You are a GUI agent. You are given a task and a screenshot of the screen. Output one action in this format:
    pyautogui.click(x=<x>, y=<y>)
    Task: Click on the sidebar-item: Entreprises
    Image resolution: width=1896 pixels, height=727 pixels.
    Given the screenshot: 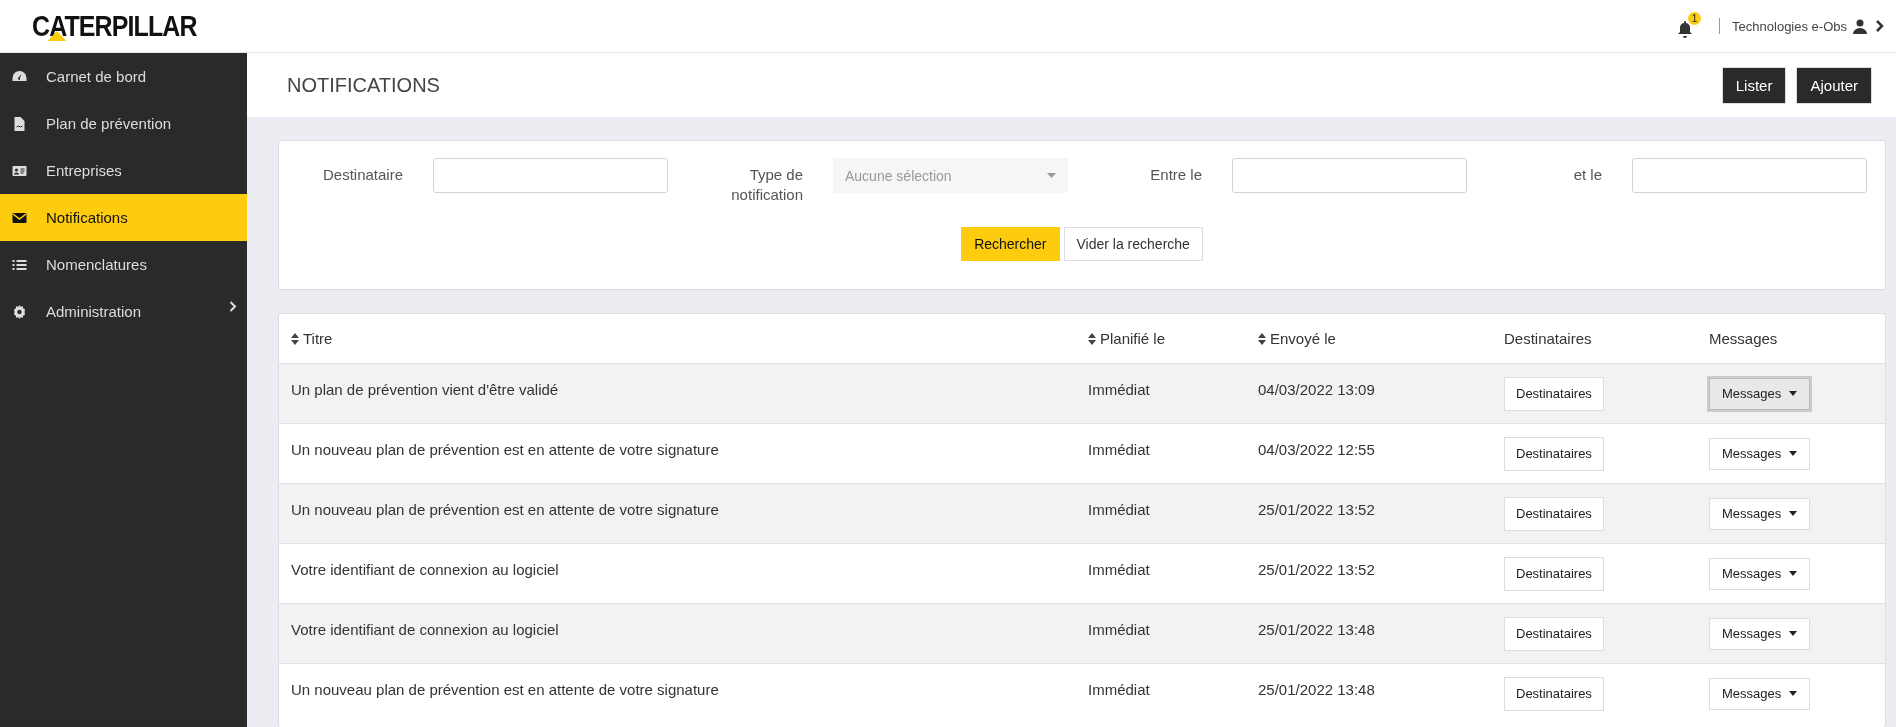 What is the action you would take?
    pyautogui.click(x=123, y=170)
    